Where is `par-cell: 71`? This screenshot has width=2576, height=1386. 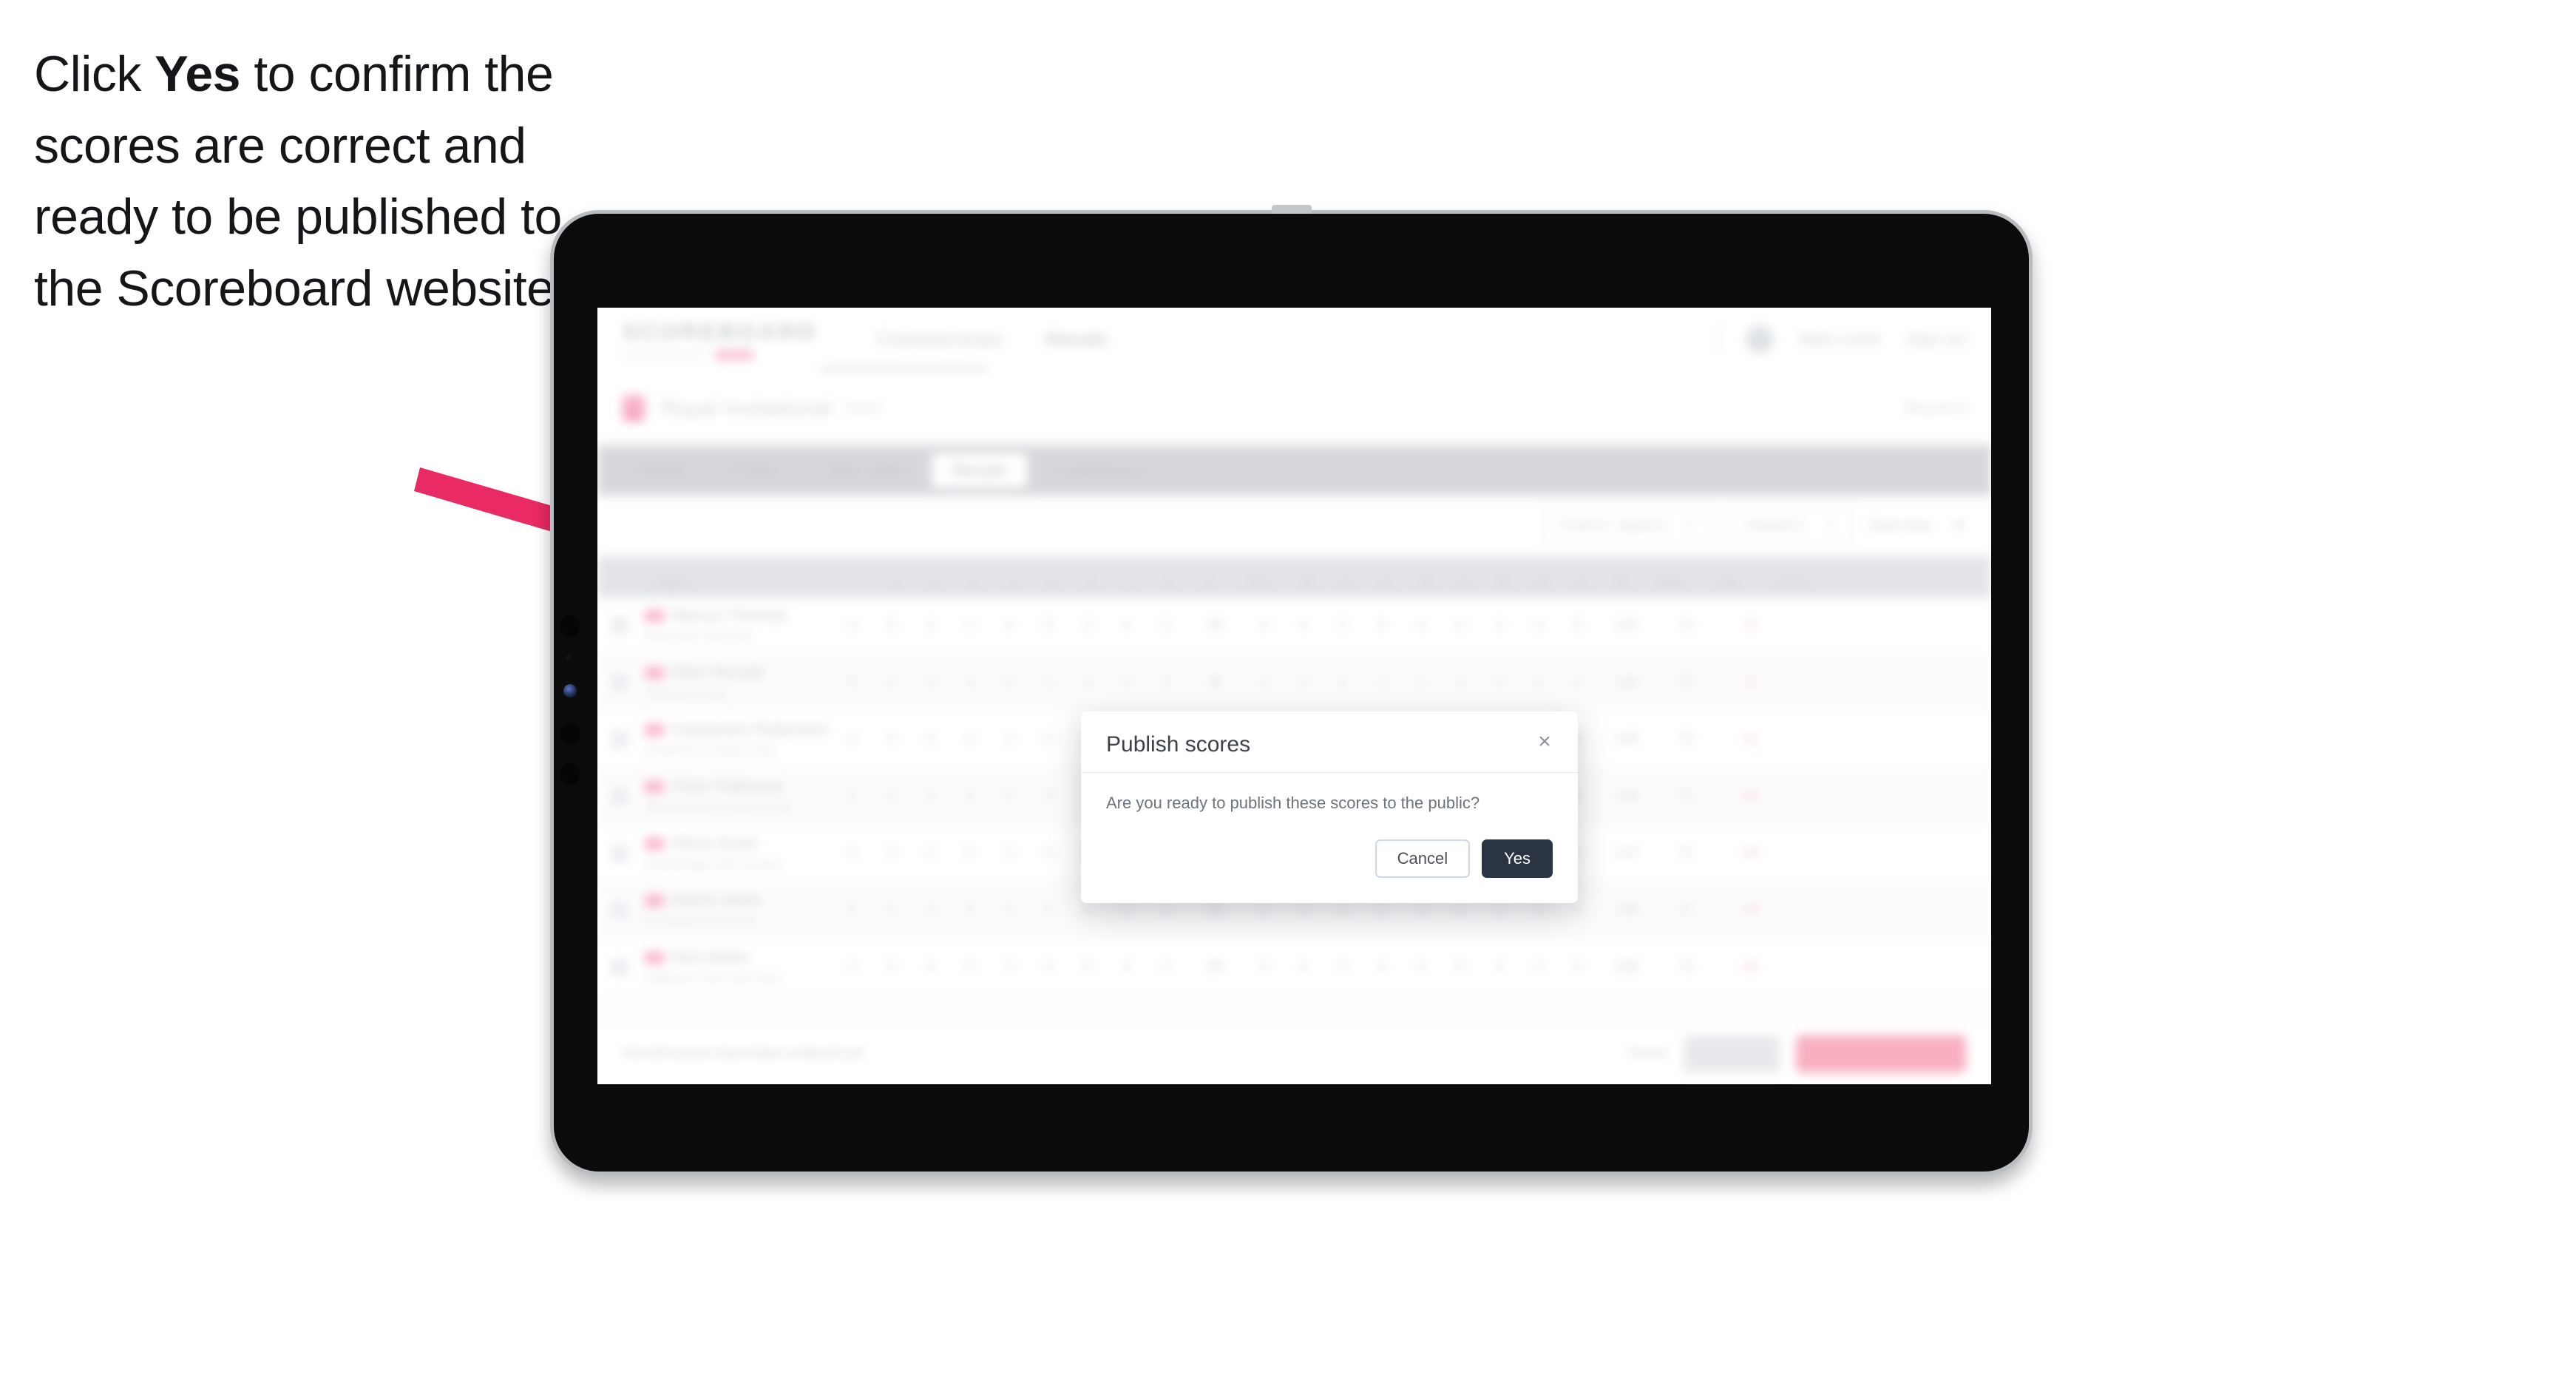 par-cell: 71 is located at coordinates (1685, 796).